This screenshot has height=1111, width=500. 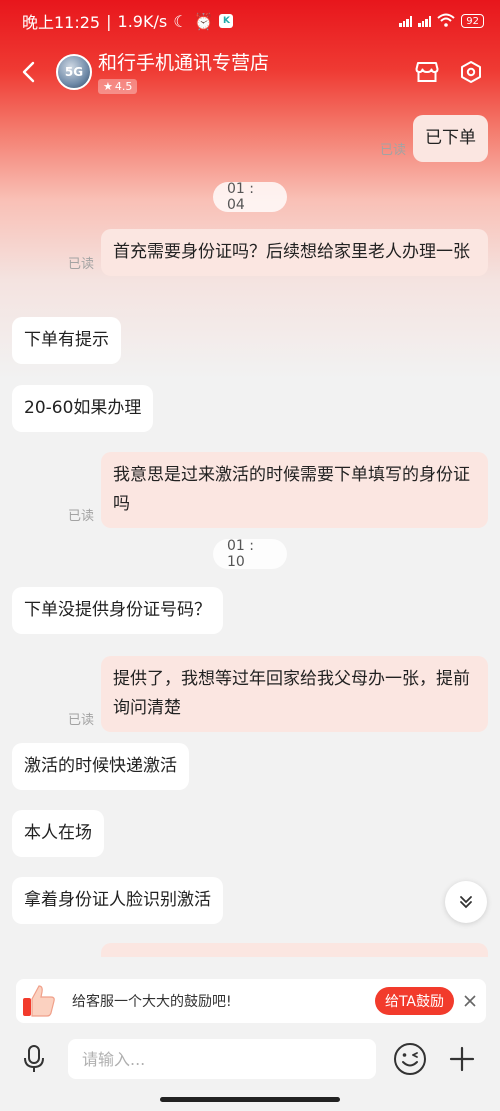 I want to click on encourage-text: 给客服一个大大的鼓励吧!, so click(x=152, y=1002).